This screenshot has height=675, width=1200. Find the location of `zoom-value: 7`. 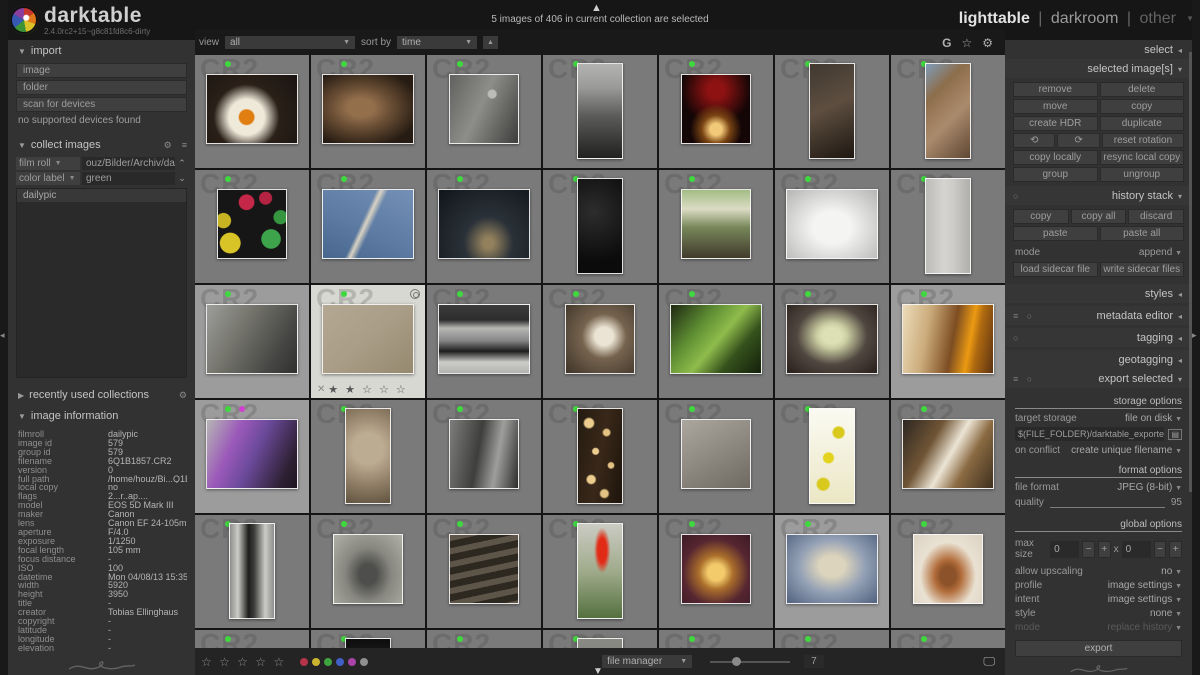

zoom-value: 7 is located at coordinates (814, 661).